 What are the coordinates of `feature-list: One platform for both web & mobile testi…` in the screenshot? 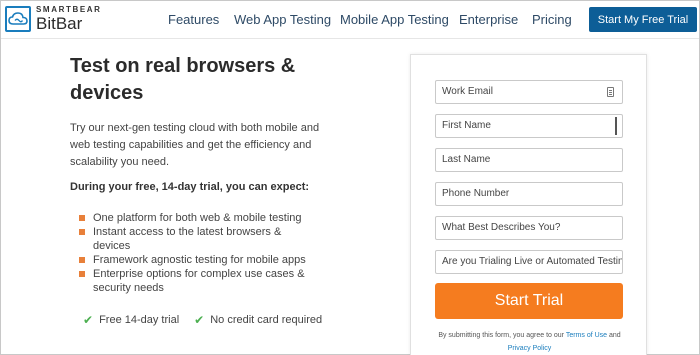 It's located at (199, 253).